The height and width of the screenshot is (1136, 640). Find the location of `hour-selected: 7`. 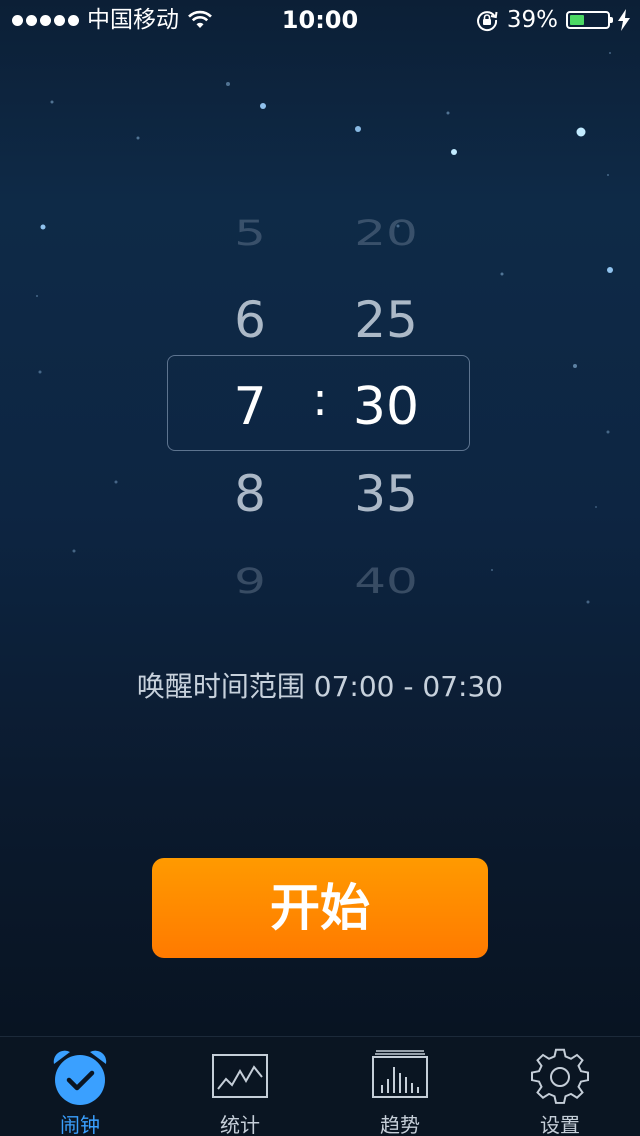

hour-selected: 7 is located at coordinates (250, 407).